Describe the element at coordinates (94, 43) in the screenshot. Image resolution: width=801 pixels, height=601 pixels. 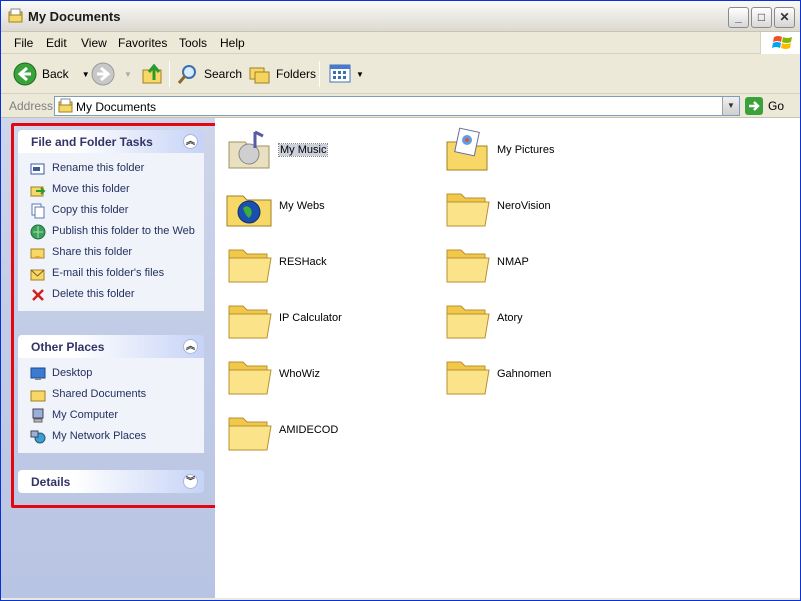
I see `menu-view: View` at that location.